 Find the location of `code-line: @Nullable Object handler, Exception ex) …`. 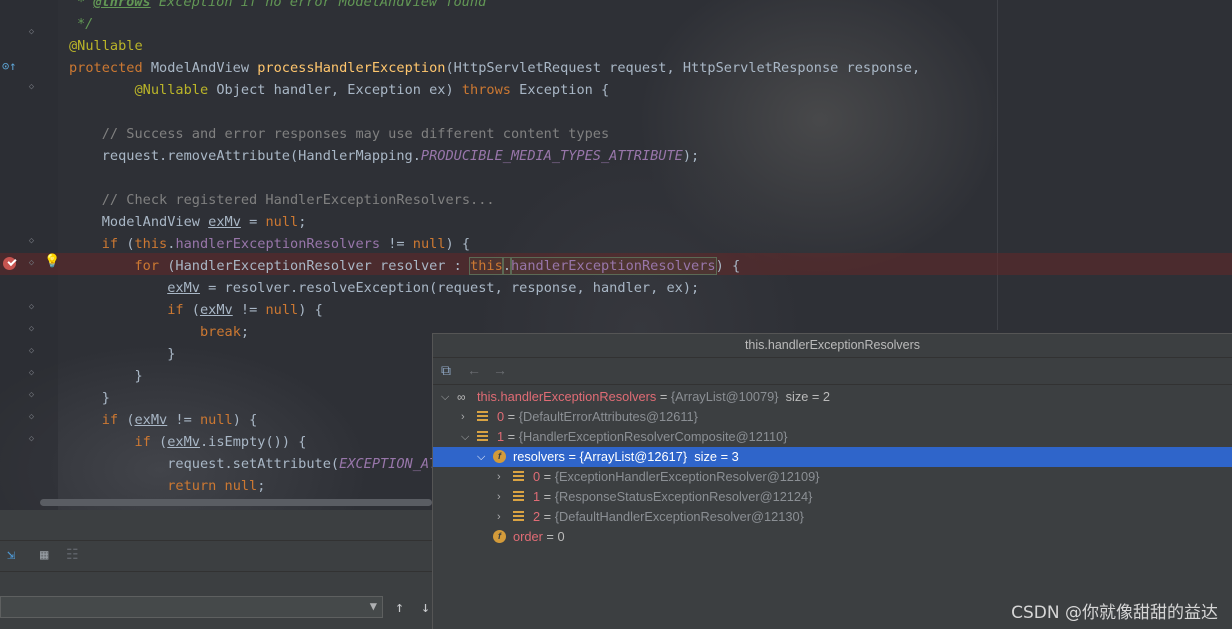

code-line: @Nullable Object handler, Exception ex) … is located at coordinates (339, 90).